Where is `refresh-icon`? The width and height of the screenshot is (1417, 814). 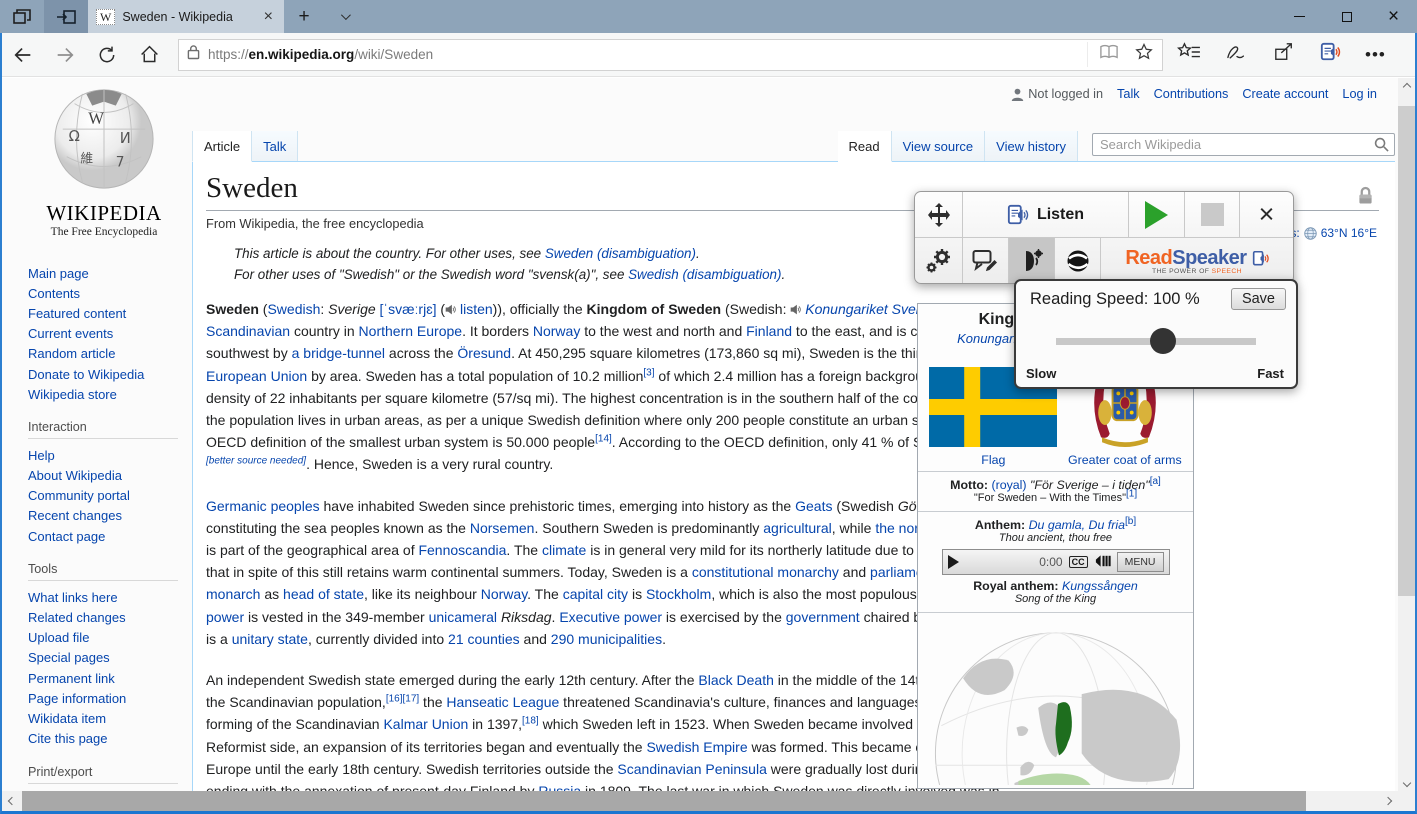 refresh-icon is located at coordinates (107, 55).